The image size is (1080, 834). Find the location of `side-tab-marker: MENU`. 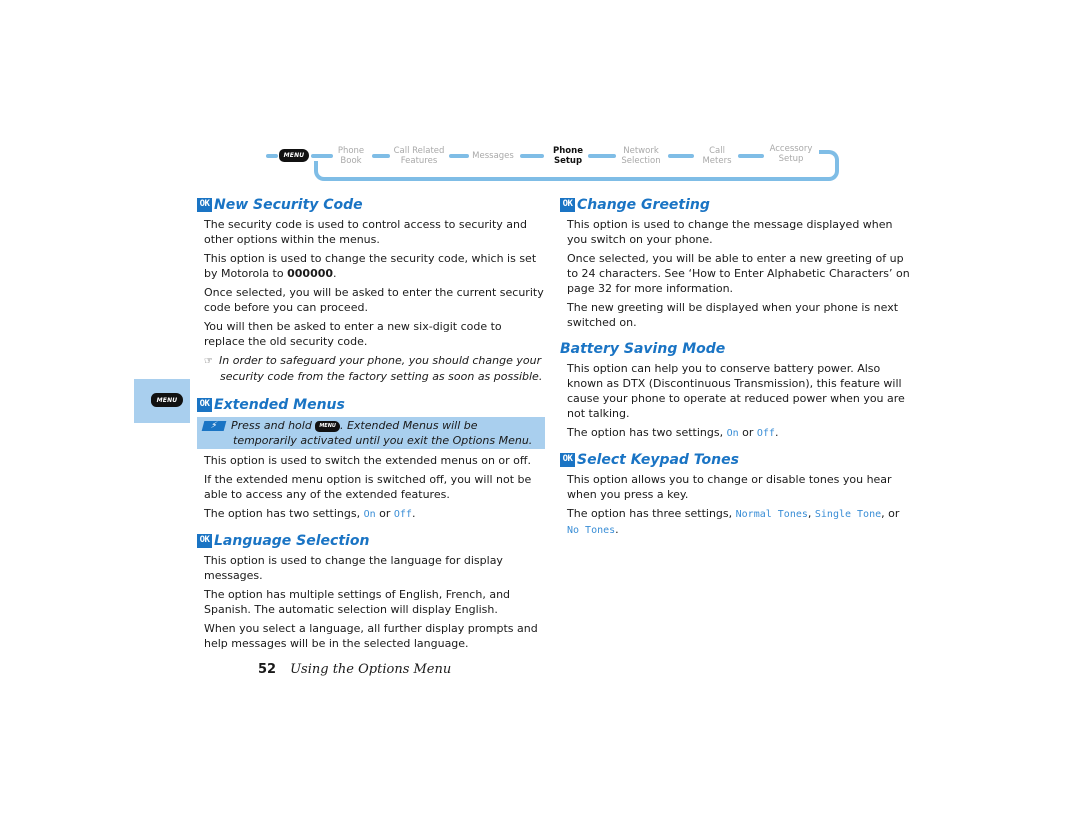

side-tab-marker: MENU is located at coordinates (162, 401).